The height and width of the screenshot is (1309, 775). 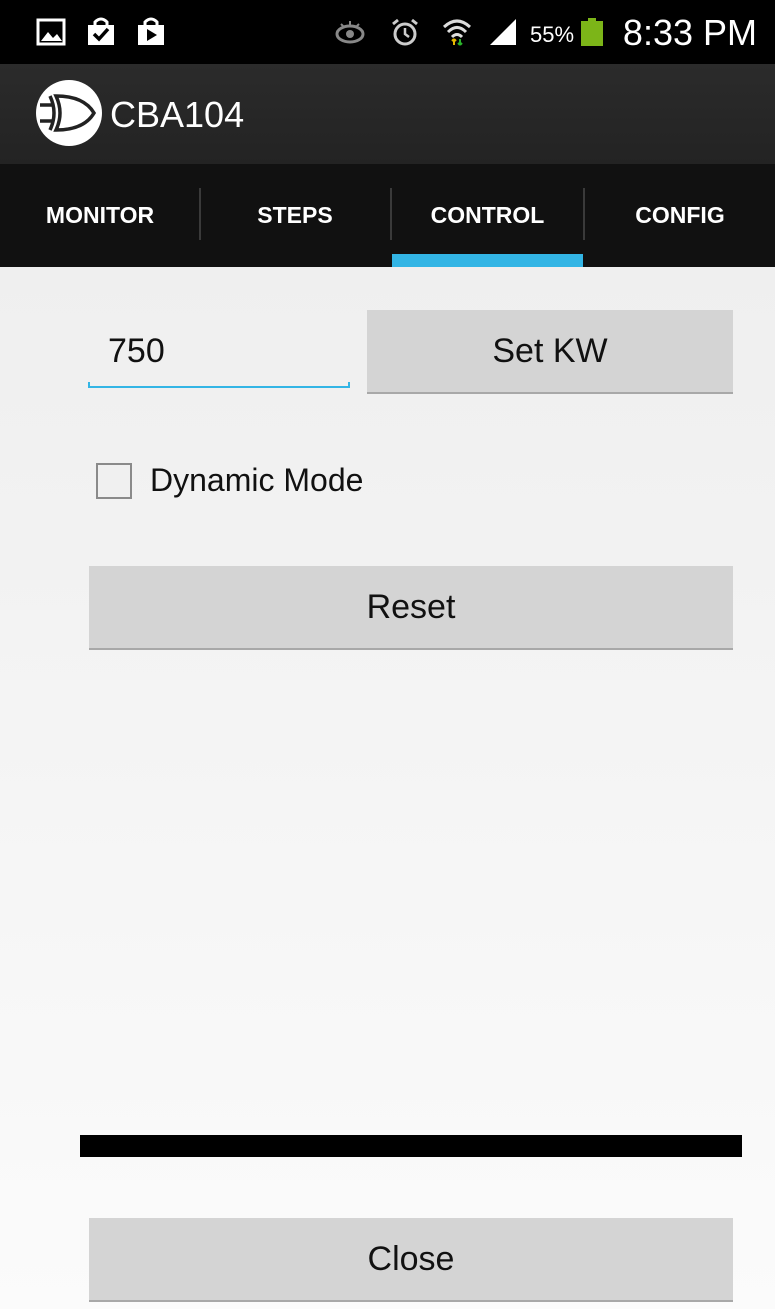 I want to click on play-store-icon, so click(x=151, y=31).